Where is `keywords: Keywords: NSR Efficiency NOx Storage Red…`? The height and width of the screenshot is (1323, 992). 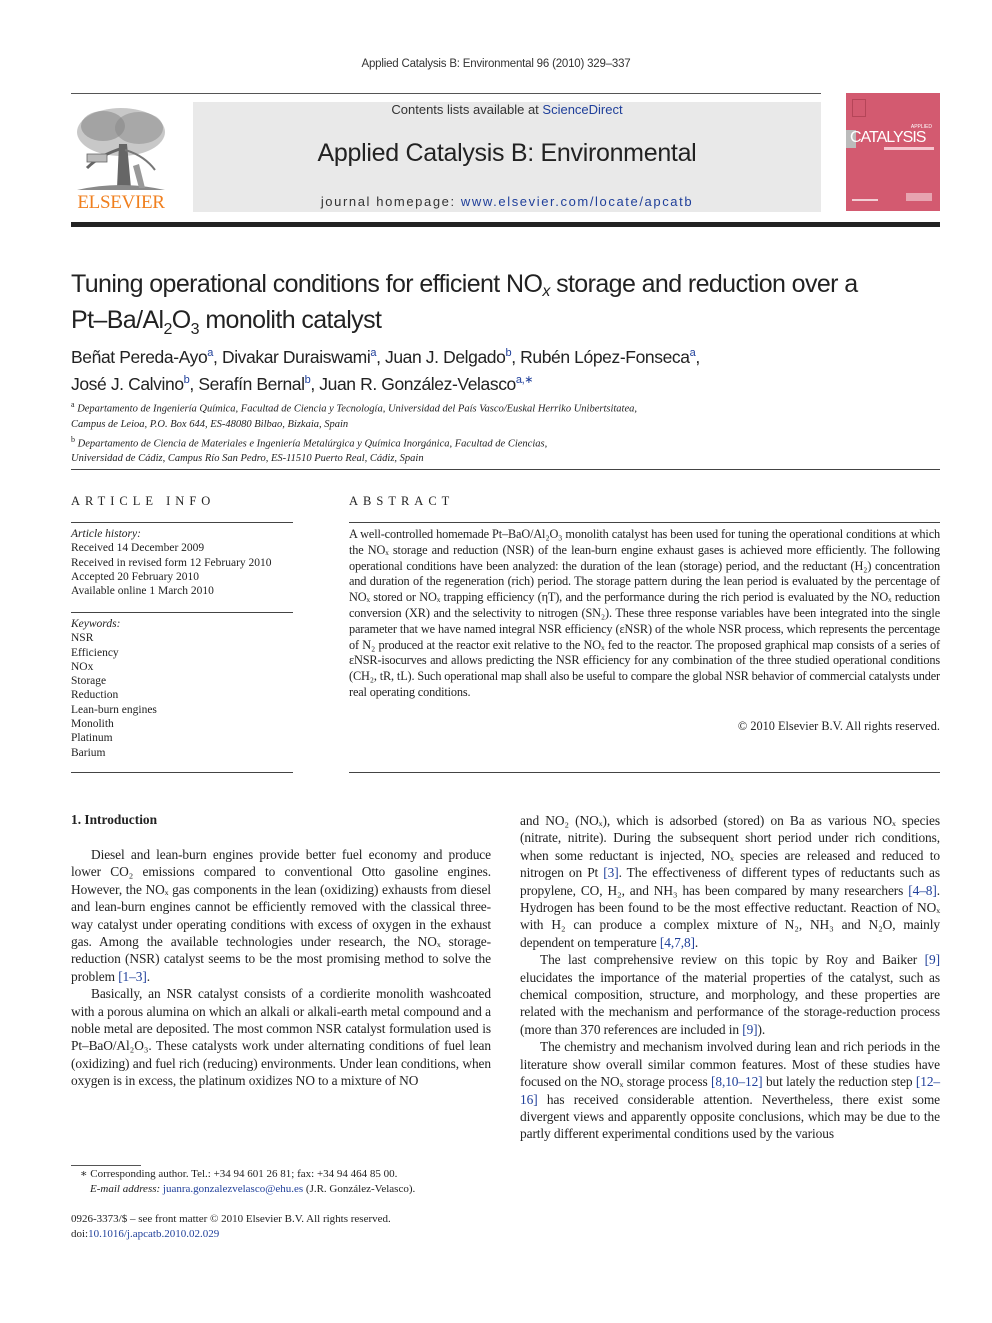
keywords: Keywords: NSR Efficiency NOx Storage Red… is located at coordinates (182, 688).